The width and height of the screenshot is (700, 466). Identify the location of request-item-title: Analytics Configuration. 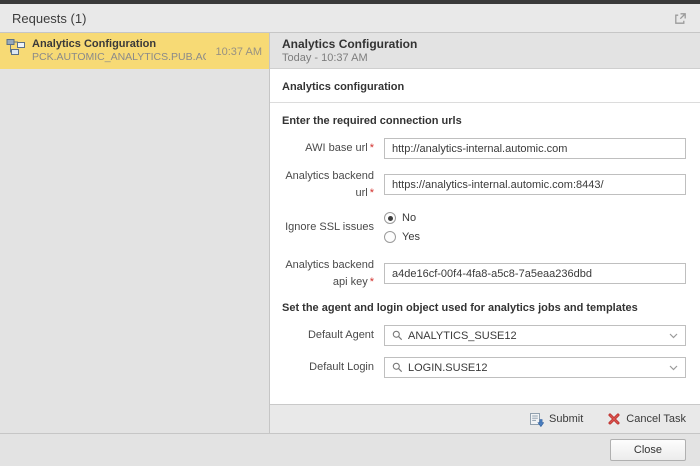
(94, 44).